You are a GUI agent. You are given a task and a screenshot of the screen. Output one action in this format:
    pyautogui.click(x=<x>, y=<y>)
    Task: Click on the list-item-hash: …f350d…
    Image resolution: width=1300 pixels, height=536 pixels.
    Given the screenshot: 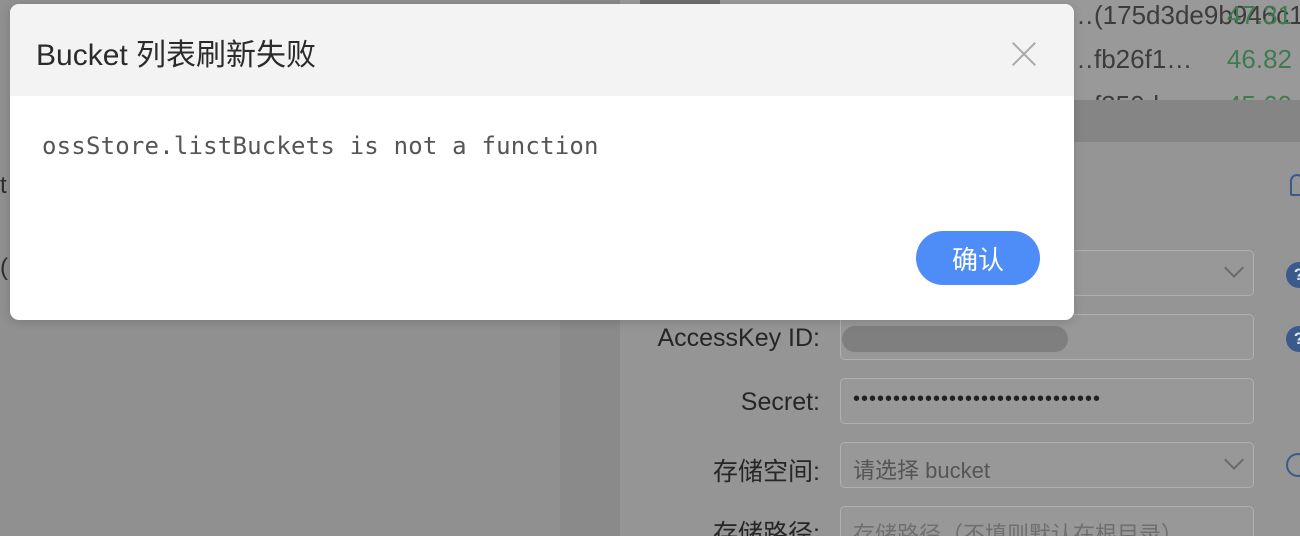 What is the action you would take?
    pyautogui.click(x=1126, y=95)
    